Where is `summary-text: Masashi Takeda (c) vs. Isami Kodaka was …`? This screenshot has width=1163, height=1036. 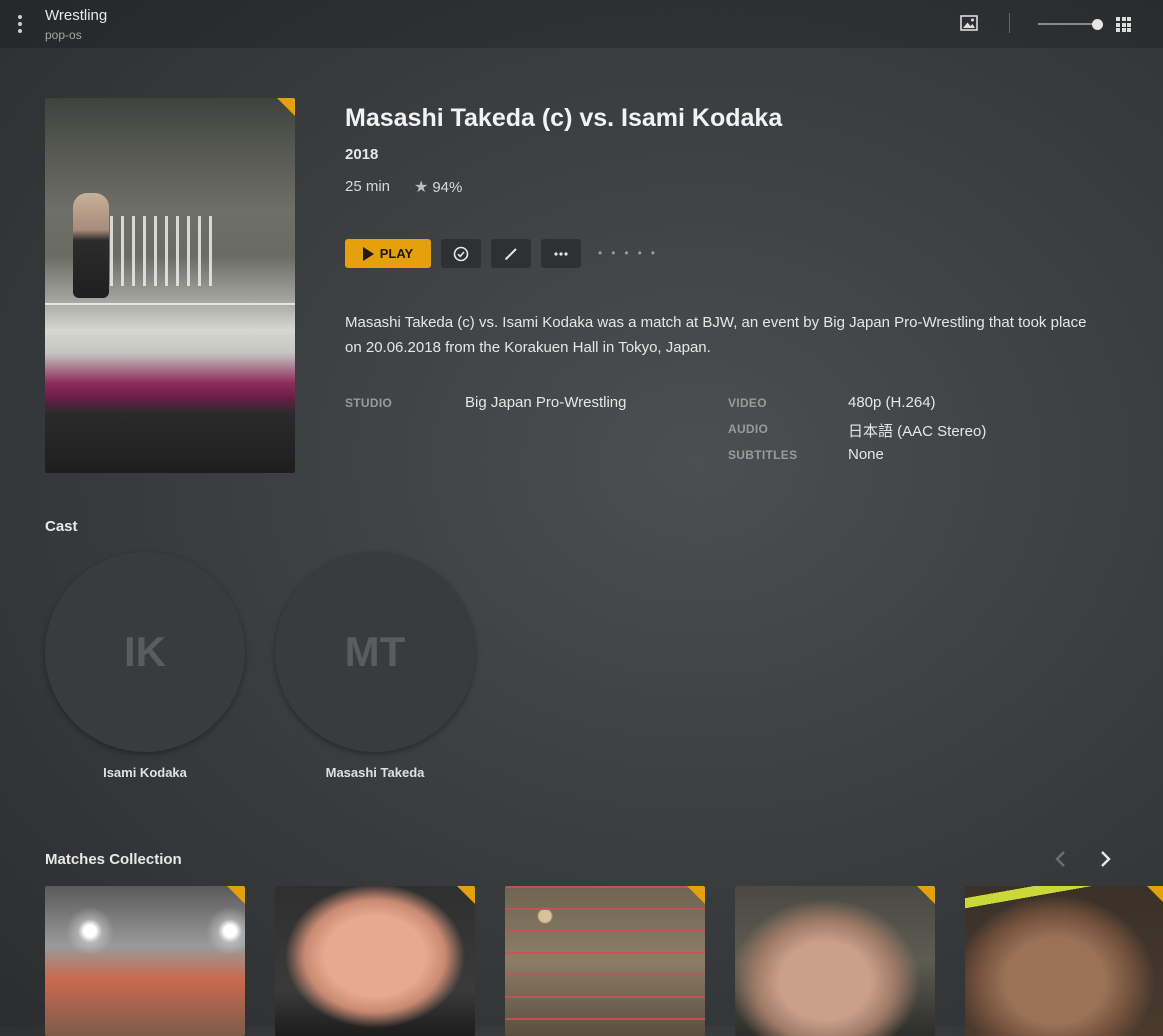 summary-text: Masashi Takeda (c) vs. Isami Kodaka was … is located at coordinates (716, 335).